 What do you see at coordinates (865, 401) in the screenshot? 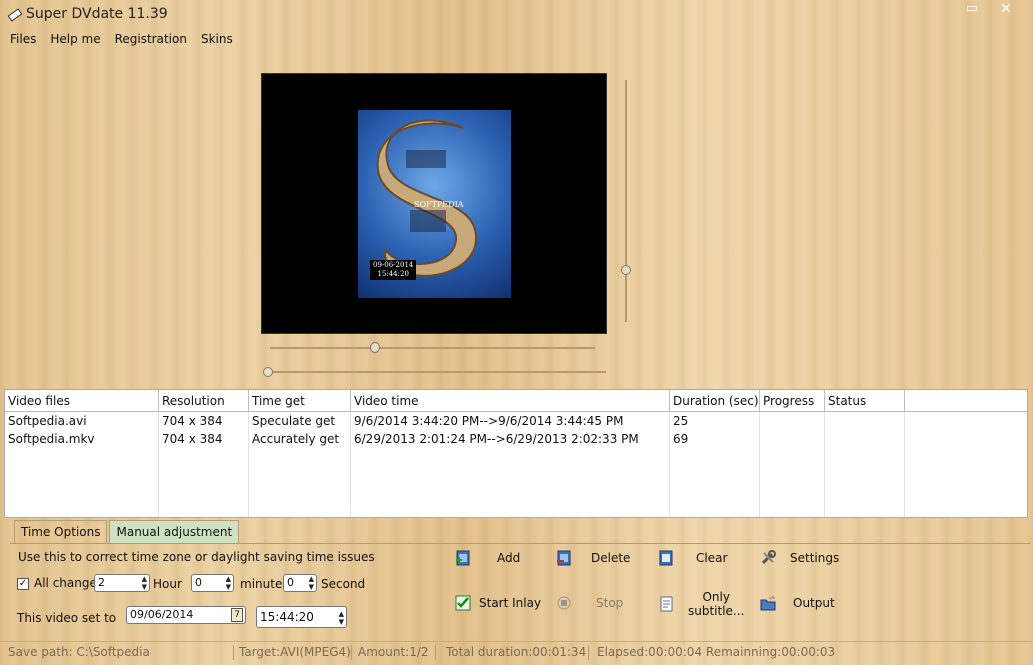
I see `col-status: Status` at bounding box center [865, 401].